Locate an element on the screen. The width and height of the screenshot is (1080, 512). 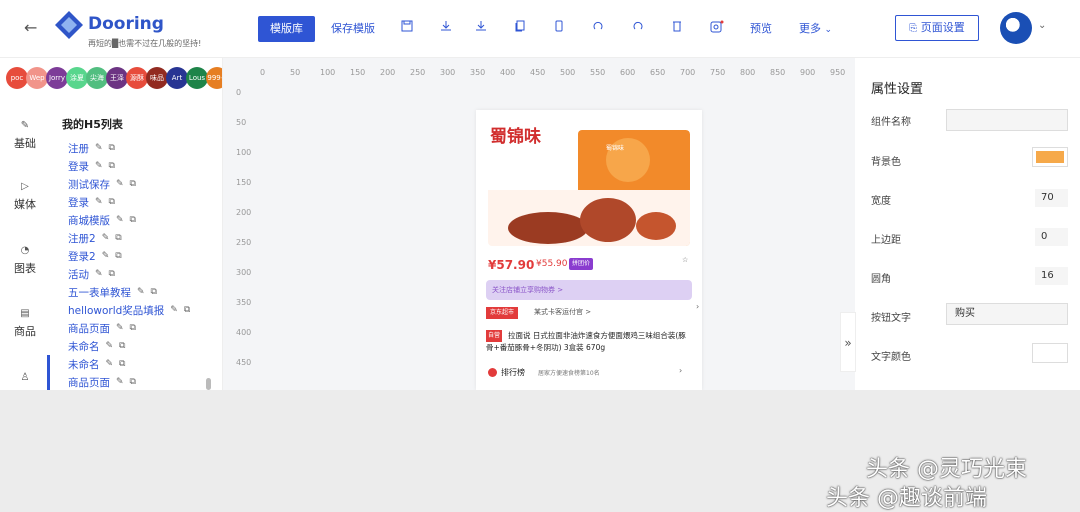
collaborator-avatar: Wep is located at coordinates (37, 78).